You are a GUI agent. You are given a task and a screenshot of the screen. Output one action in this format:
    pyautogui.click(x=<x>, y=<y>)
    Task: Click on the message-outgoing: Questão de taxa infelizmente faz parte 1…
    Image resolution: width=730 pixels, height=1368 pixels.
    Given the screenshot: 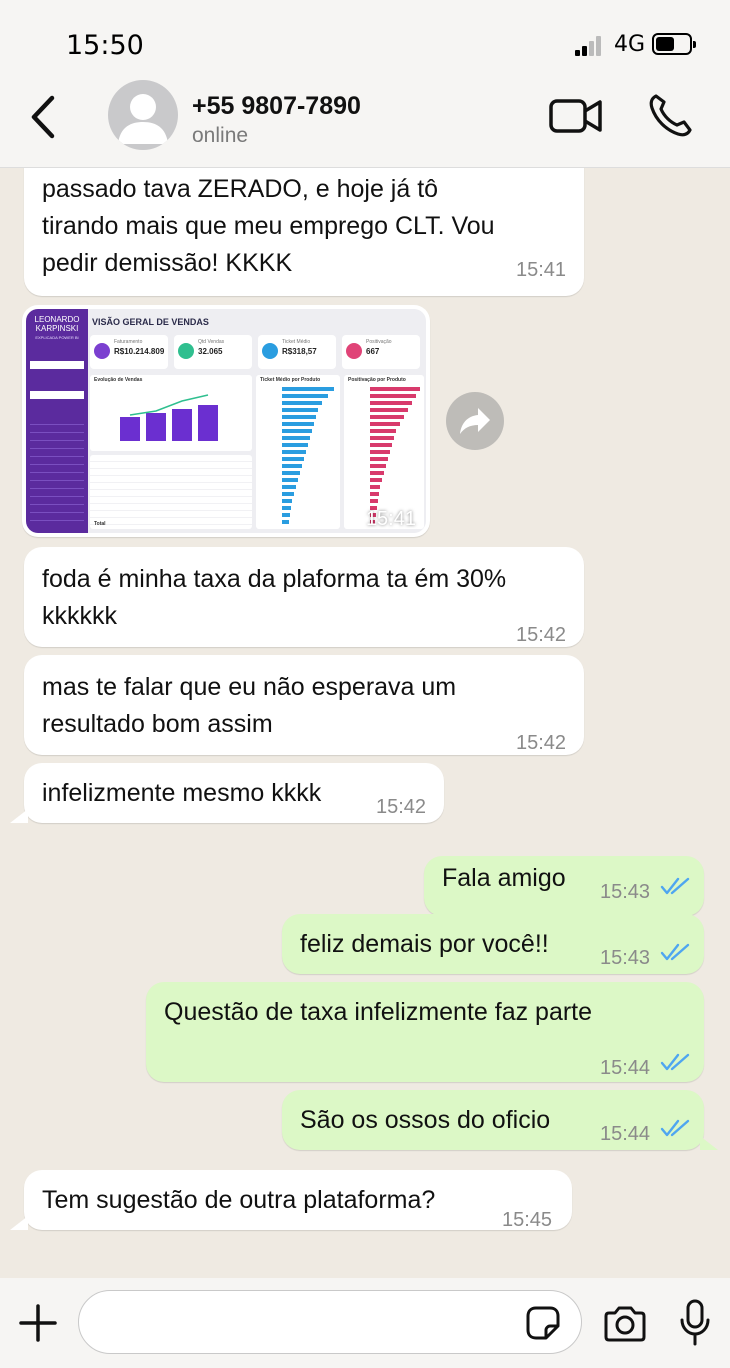 What is the action you would take?
    pyautogui.click(x=425, y=1032)
    